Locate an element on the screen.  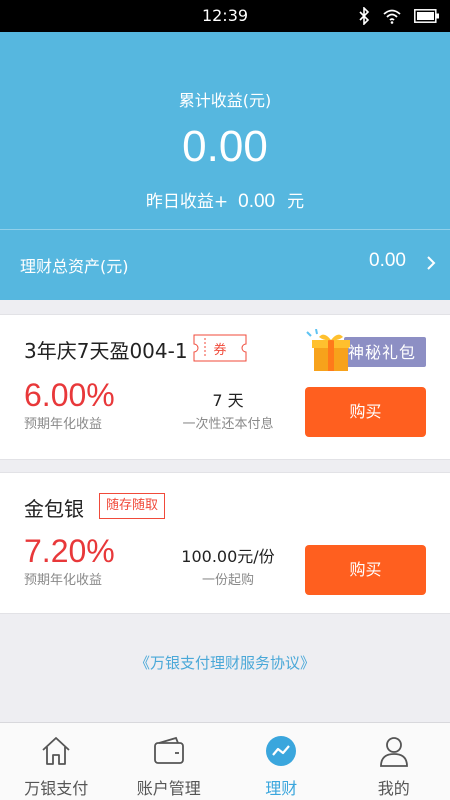
home-icon is located at coordinates (56, 751).